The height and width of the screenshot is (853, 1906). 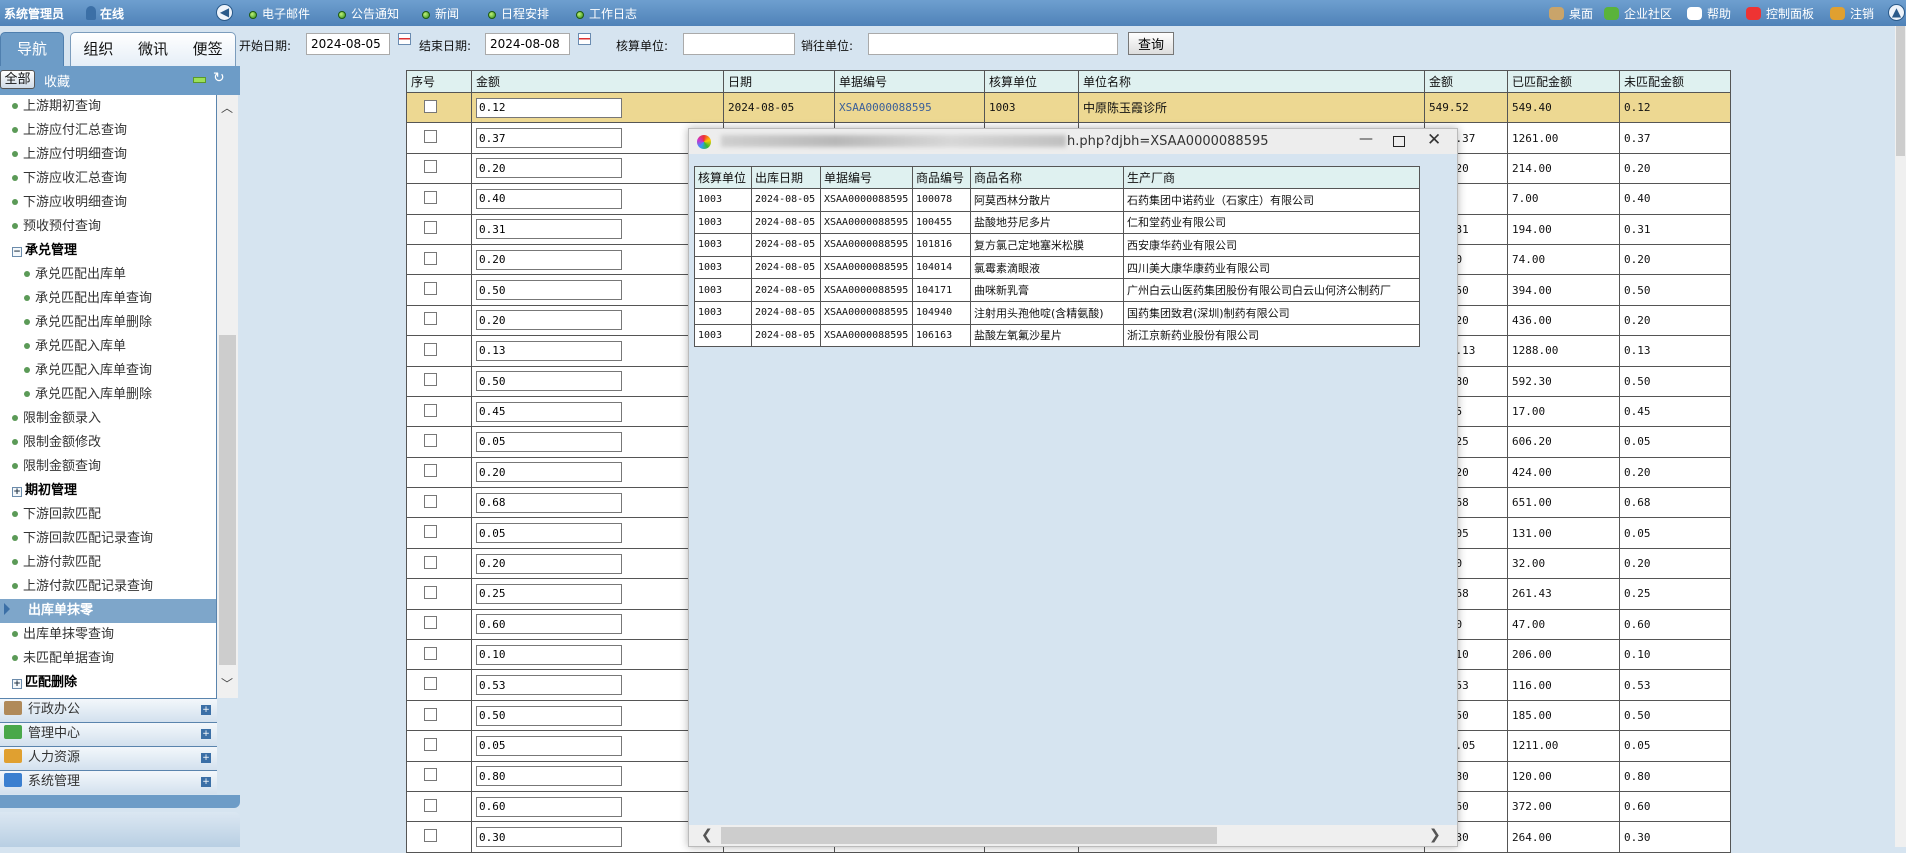 What do you see at coordinates (1434, 140) in the screenshot?
I see `close-window-button: ✕` at bounding box center [1434, 140].